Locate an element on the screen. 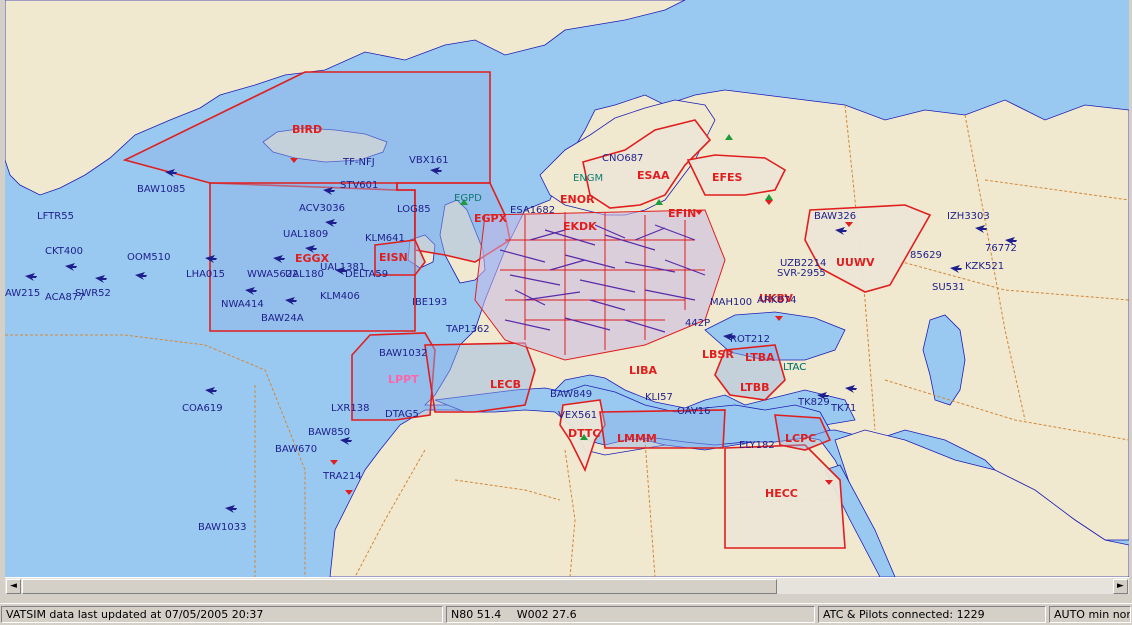 The image size is (1132, 625). fir-label: LBSR is located at coordinates (718, 354).